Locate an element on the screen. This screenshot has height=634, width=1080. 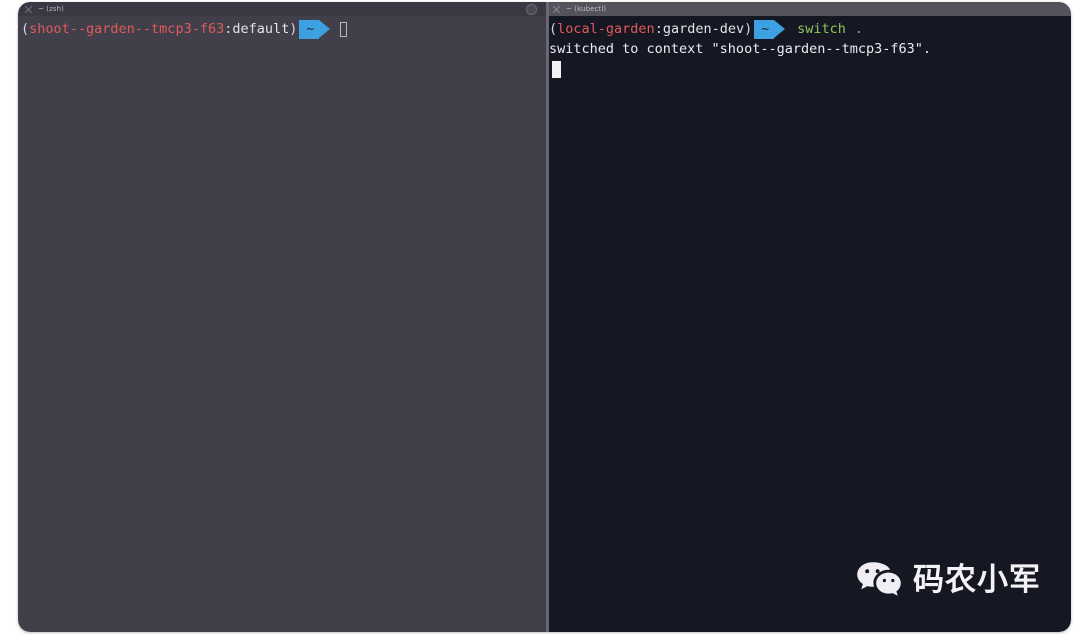
left-prompt-line: ( shoot--garden--tmcp3-f63 : default ) ~ is located at coordinates (282, 29).